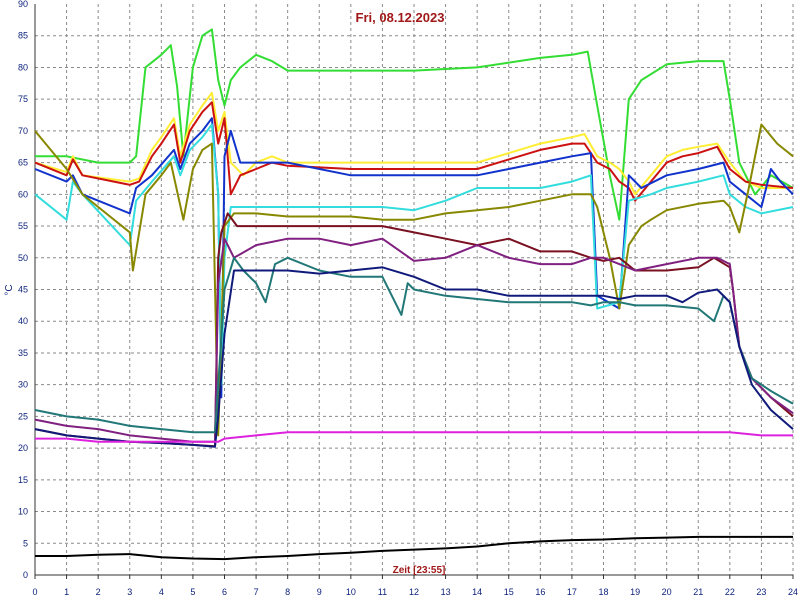  What do you see at coordinates (23, 480) in the screenshot?
I see `y-tick-label: 15` at bounding box center [23, 480].